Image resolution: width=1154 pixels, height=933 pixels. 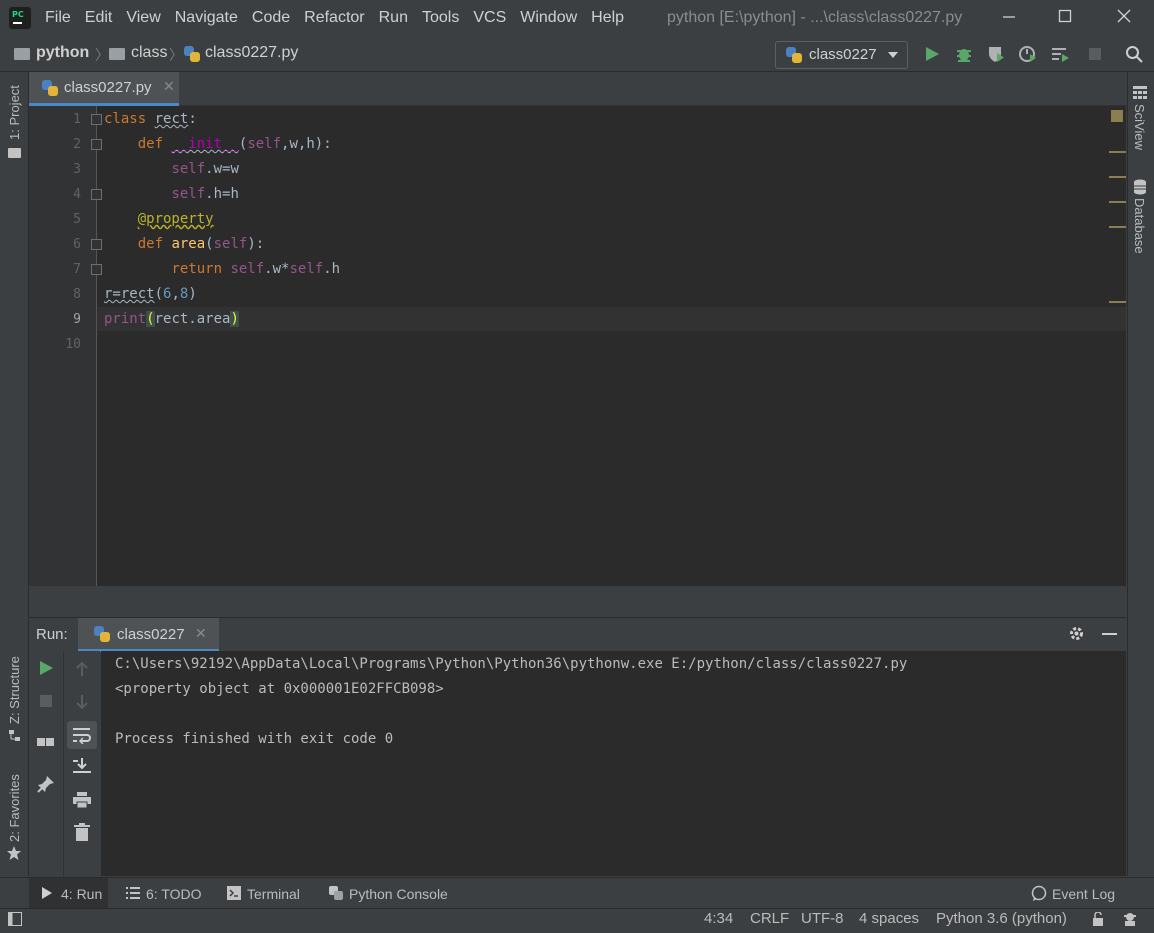 What do you see at coordinates (46, 786) in the screenshot?
I see `pin-tab-button` at bounding box center [46, 786].